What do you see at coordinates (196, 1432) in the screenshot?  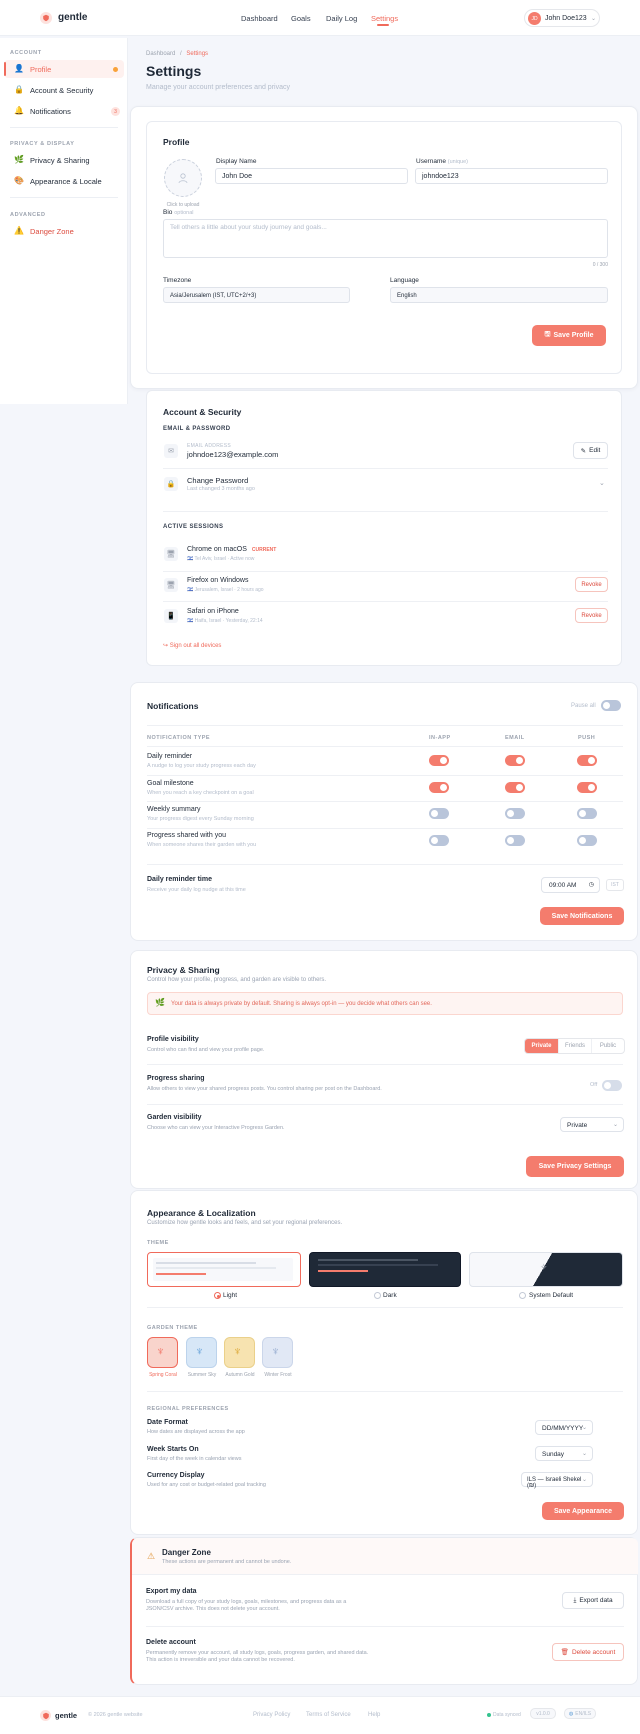 I see `date-format-sub: How dates are displayed across the app` at bounding box center [196, 1432].